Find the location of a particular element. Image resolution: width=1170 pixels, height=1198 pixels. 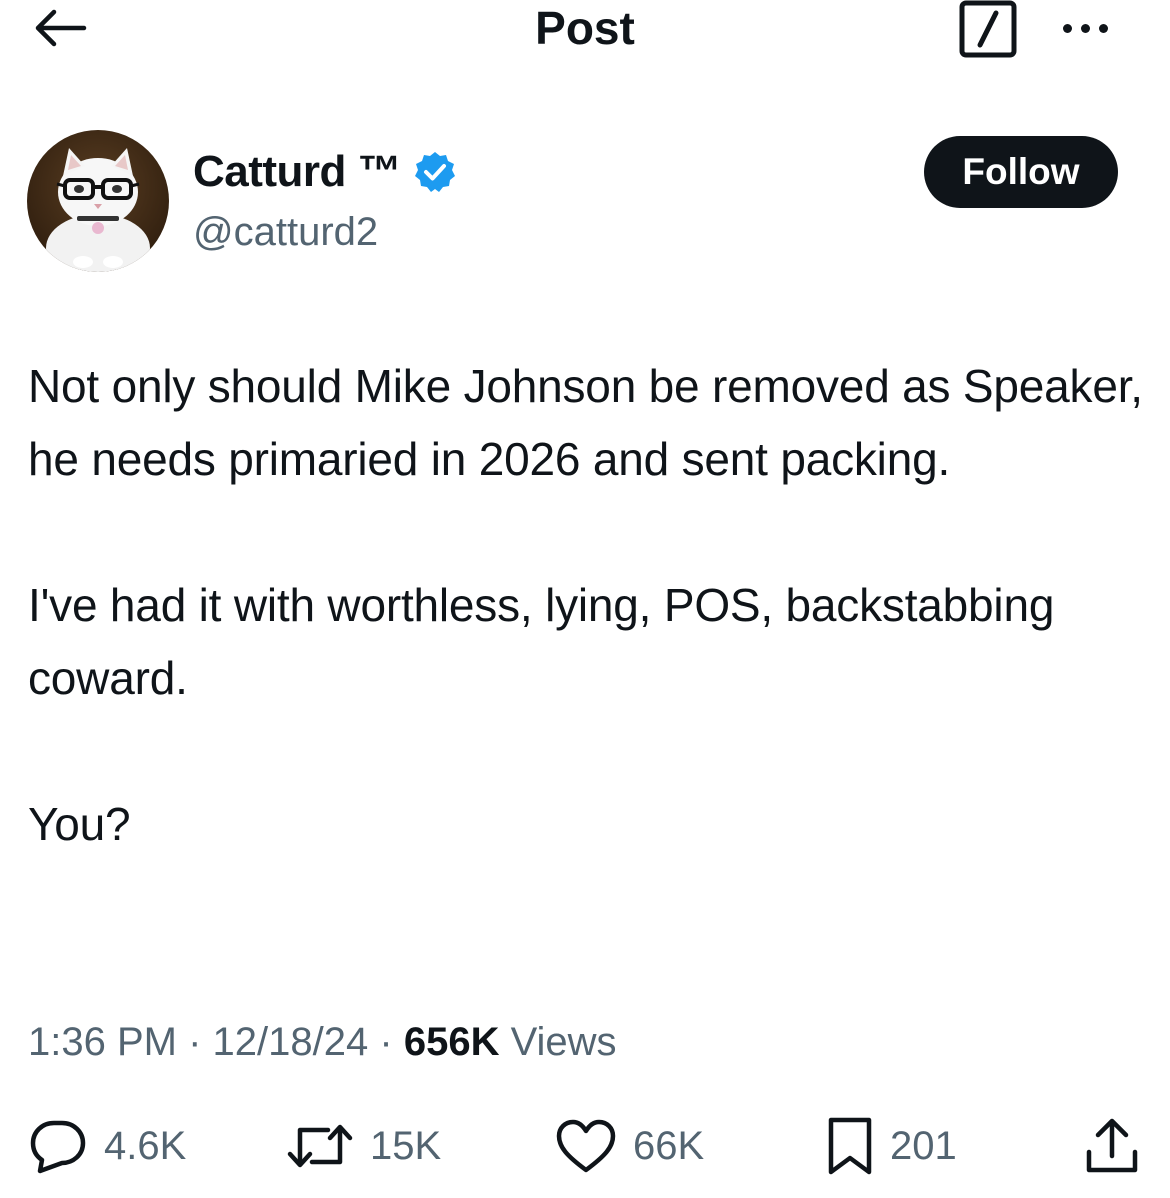

avatar is located at coordinates (98, 201).